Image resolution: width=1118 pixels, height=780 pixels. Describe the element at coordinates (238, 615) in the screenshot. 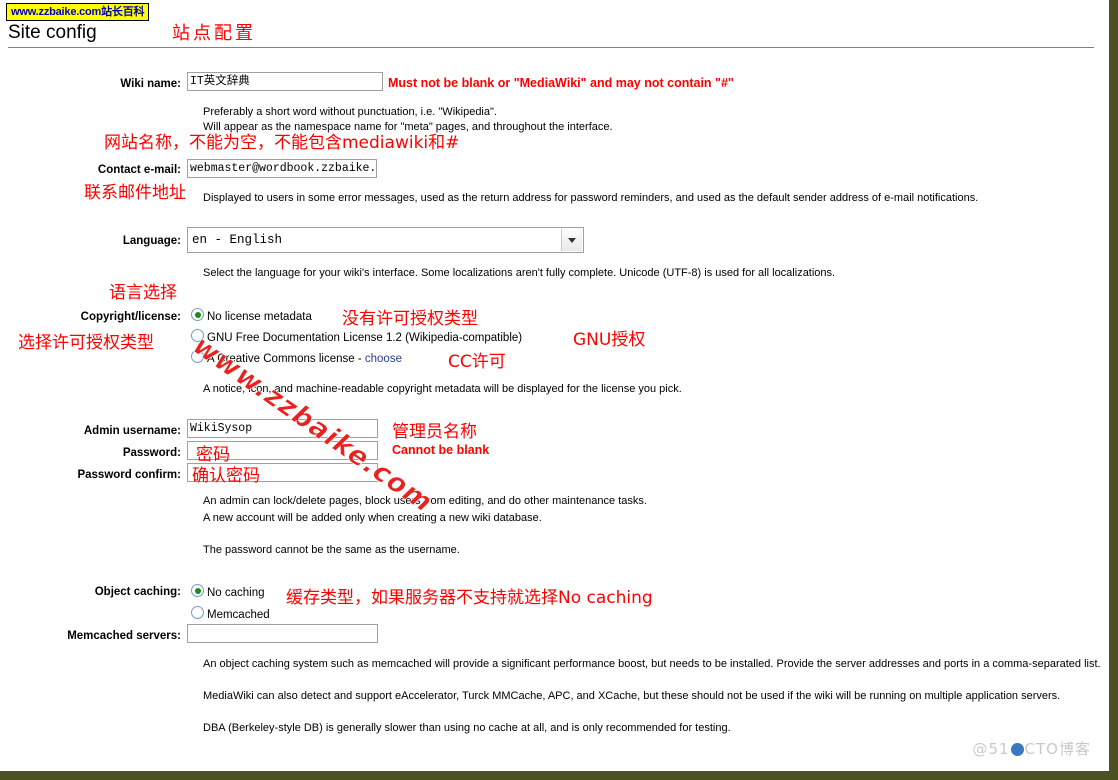

I see `object-caching-option-1-label: Memcached` at that location.